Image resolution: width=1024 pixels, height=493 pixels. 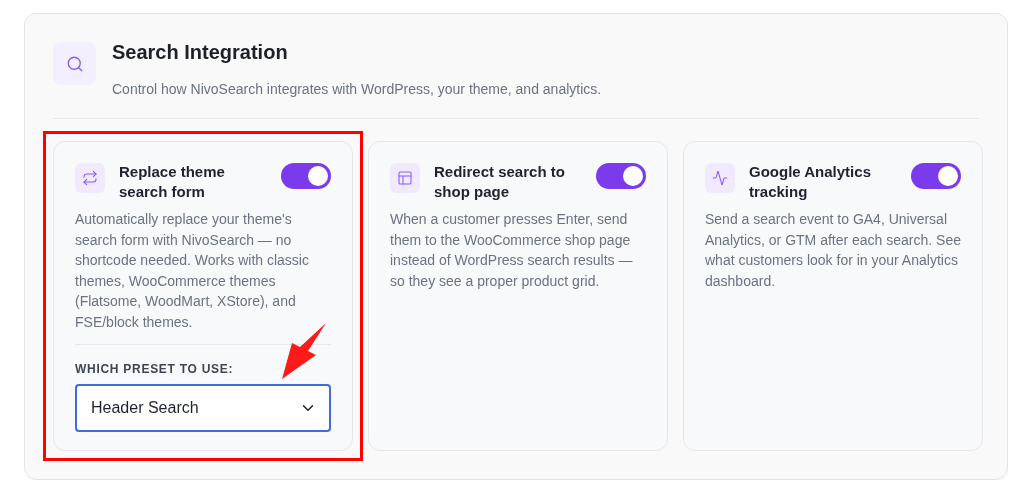 I want to click on preset-select: Header Search, so click(x=203, y=408).